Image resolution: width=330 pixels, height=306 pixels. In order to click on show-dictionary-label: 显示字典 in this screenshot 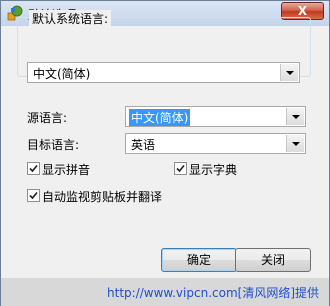, I will do `click(213, 169)`.